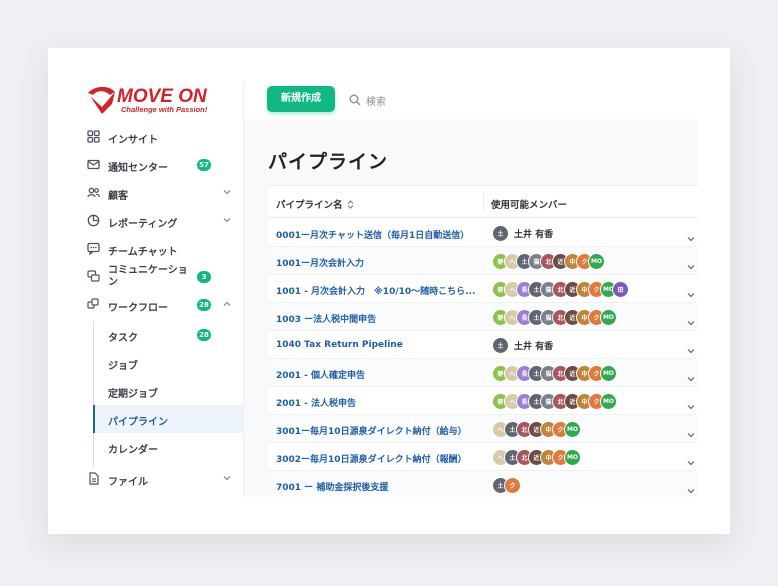  What do you see at coordinates (332, 486) in the screenshot?
I see `pipeline-name-link: 7001 ー 補助金採択後支援` at bounding box center [332, 486].